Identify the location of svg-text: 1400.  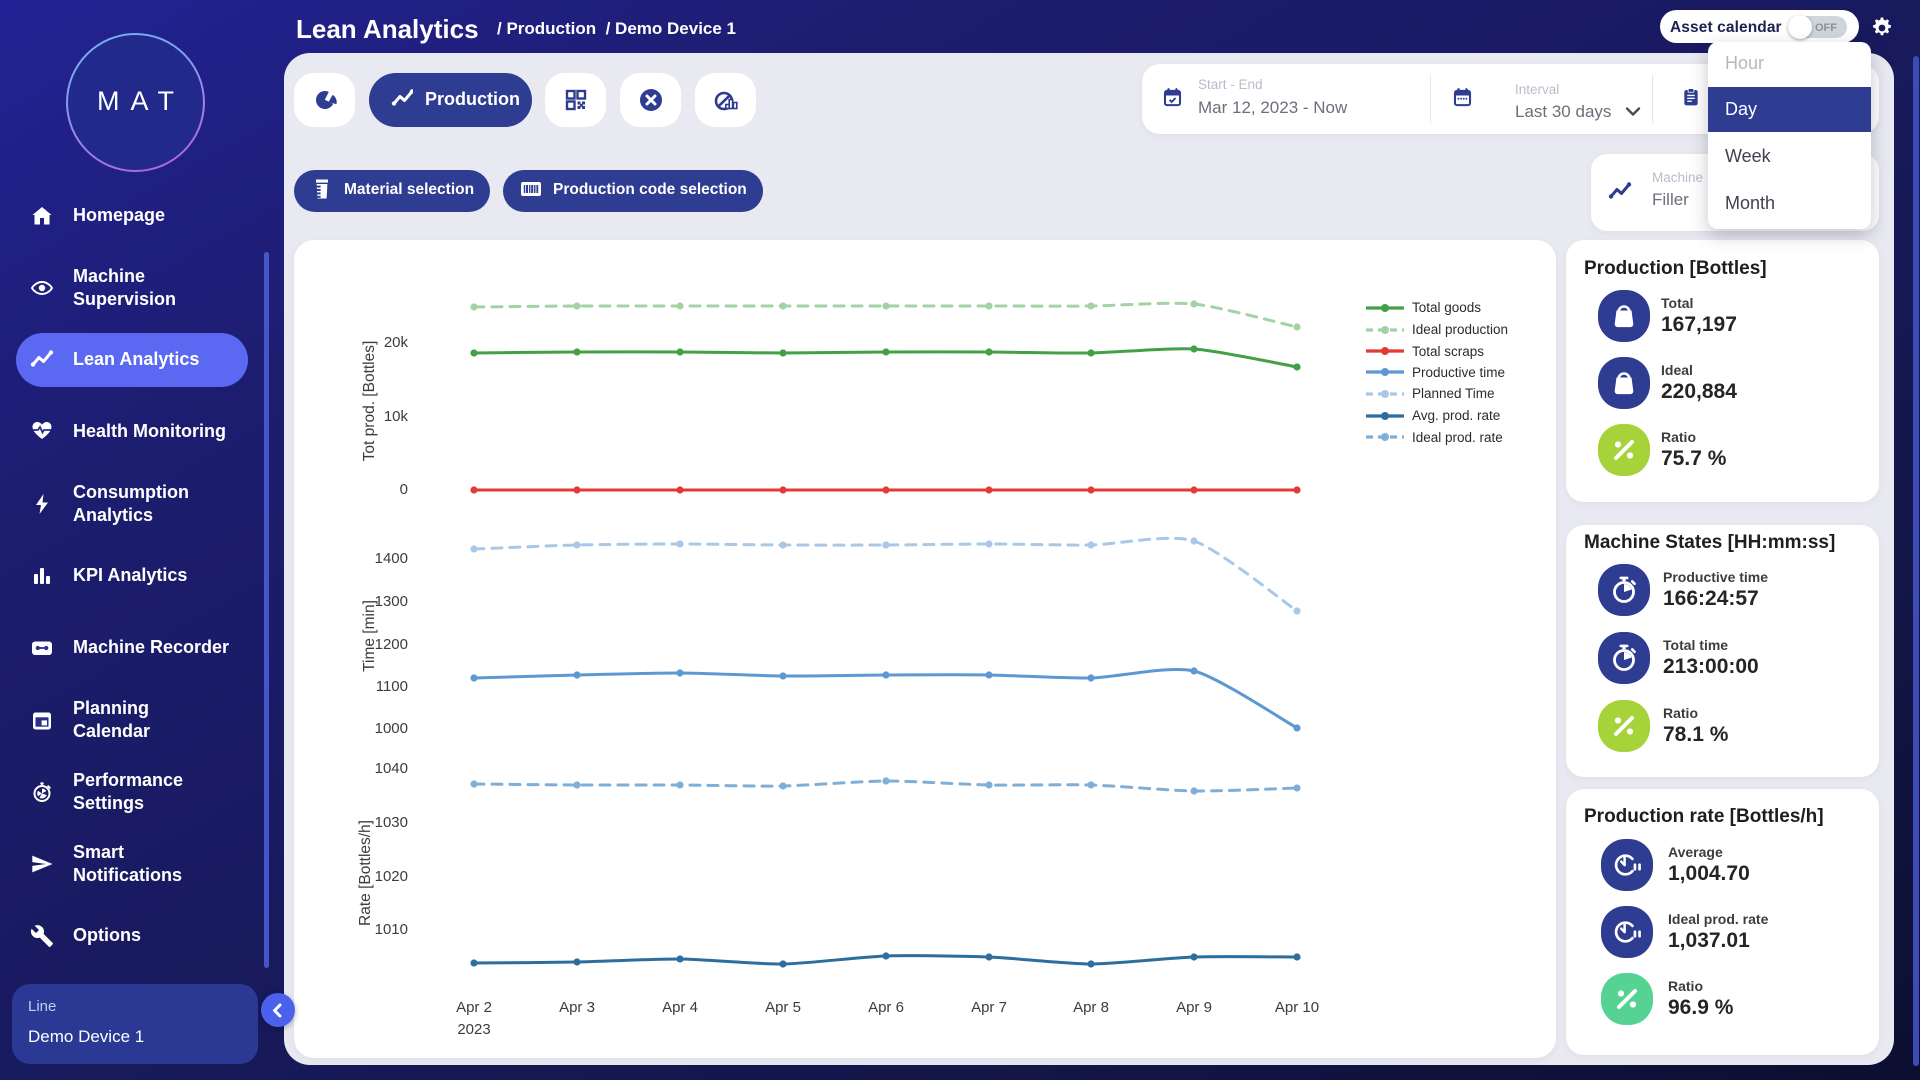
(391, 558).